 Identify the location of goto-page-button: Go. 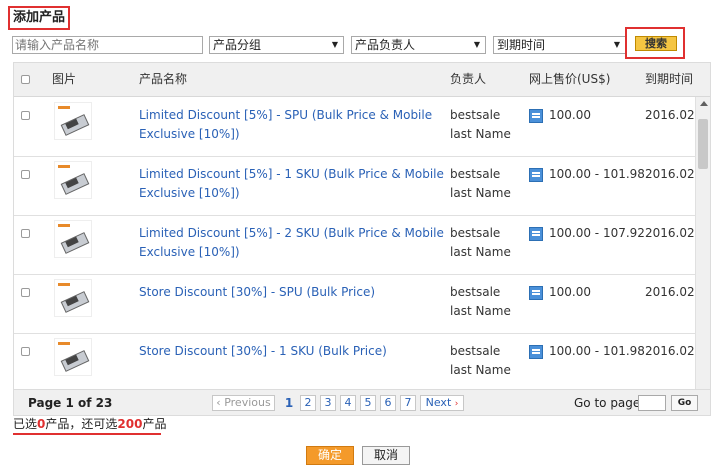
(684, 403).